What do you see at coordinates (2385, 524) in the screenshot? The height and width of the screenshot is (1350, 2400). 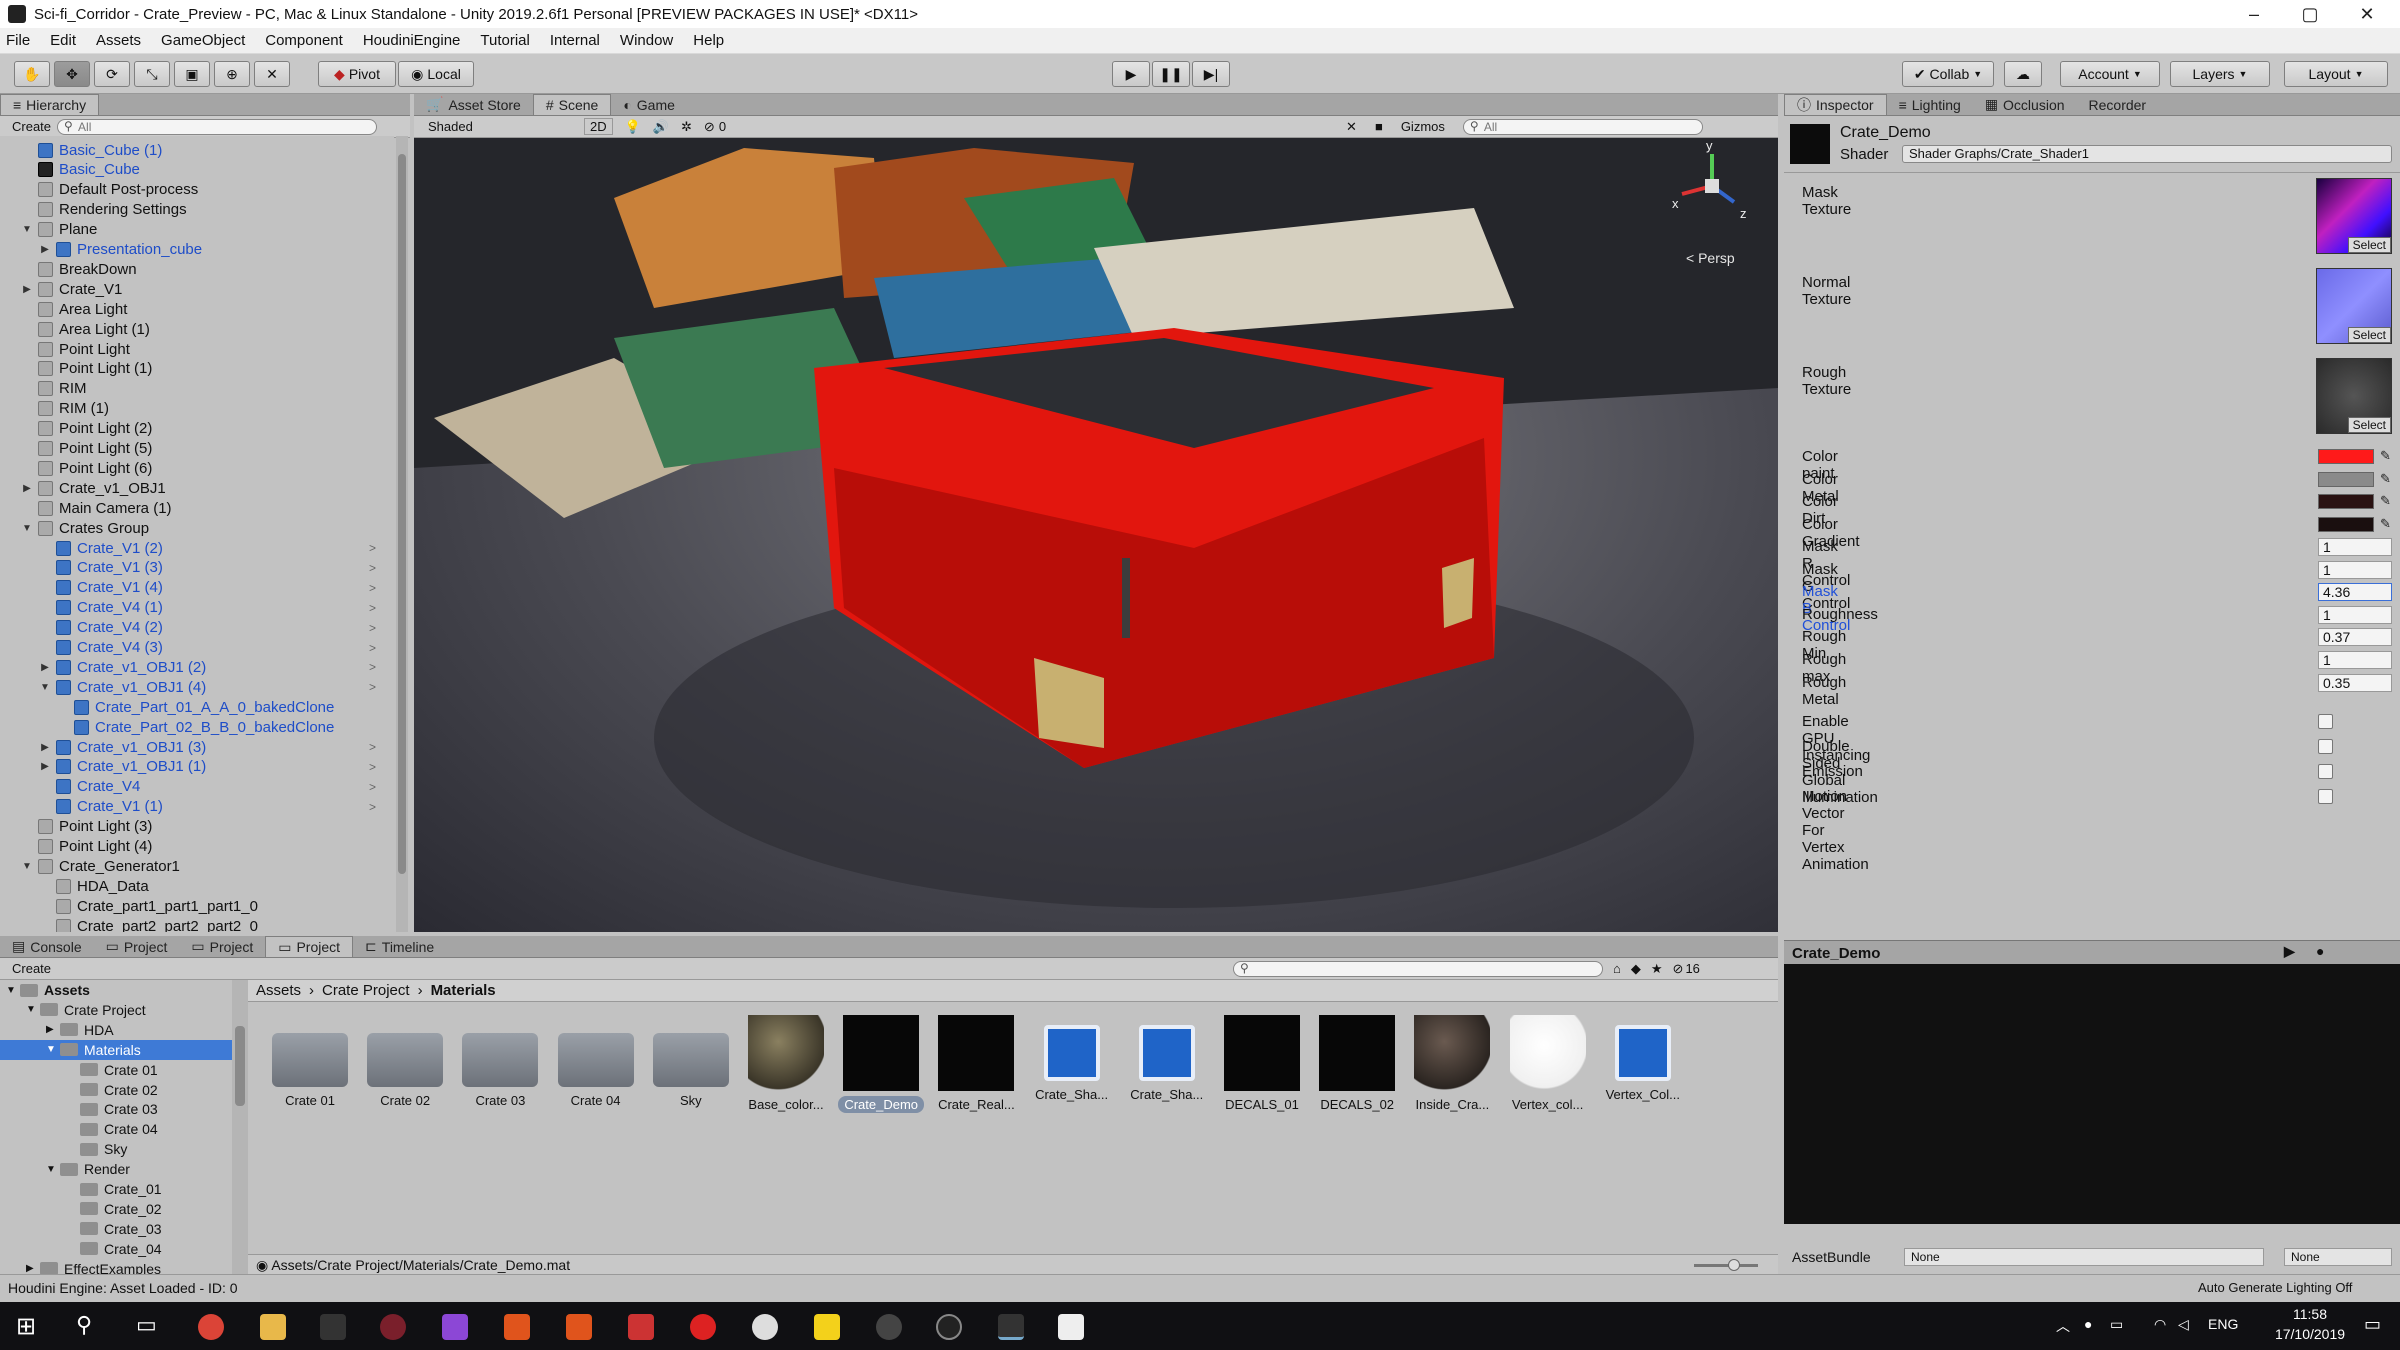 I see `eyedropper-icon: ✎` at bounding box center [2385, 524].